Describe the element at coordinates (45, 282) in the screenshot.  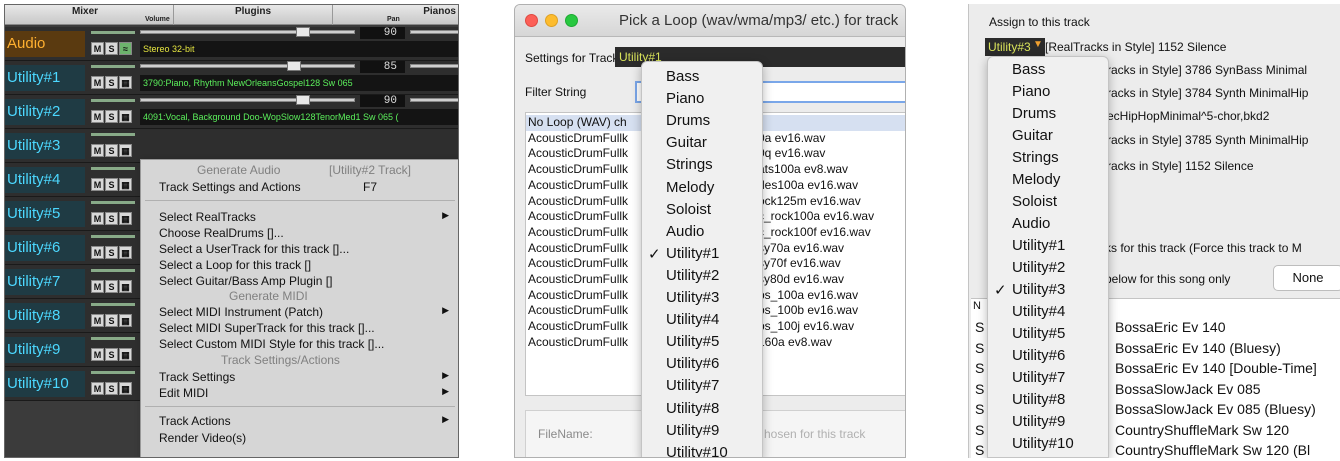
I see `track-name: Utility#7` at that location.